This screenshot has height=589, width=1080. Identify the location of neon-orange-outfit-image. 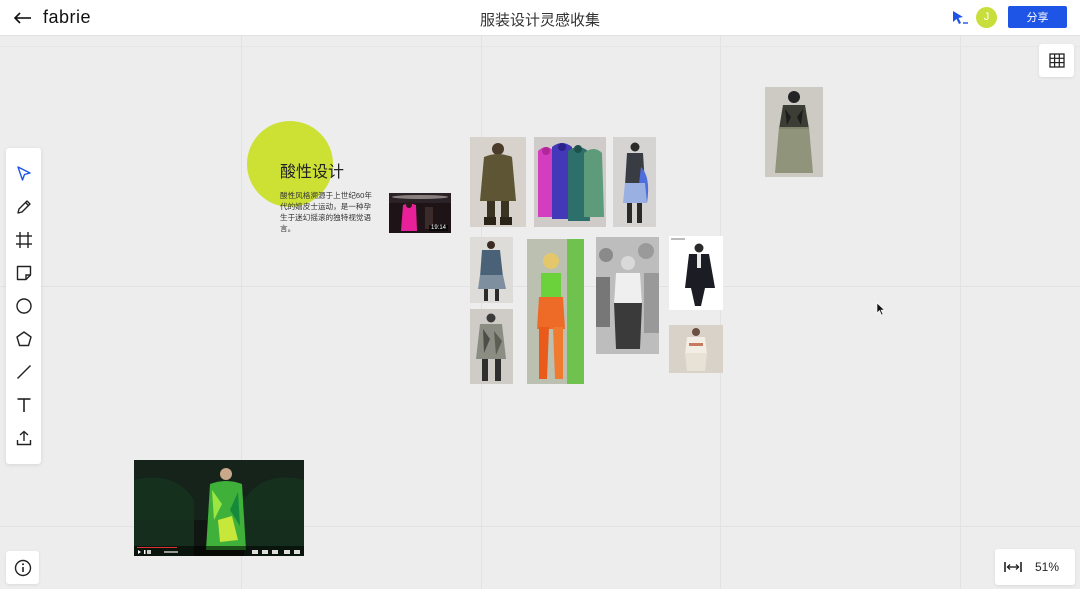
(555, 311).